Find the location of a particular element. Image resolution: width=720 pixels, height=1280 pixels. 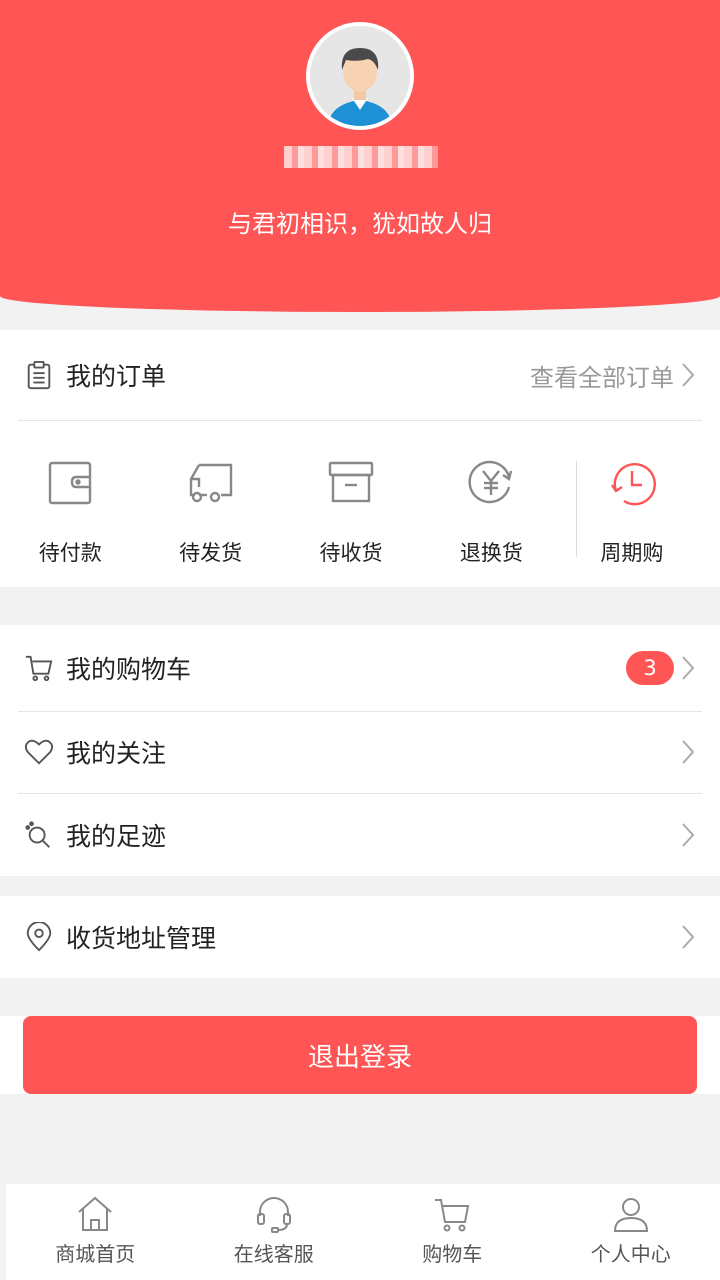

menu-item-address: 收货地址管理 is located at coordinates (360, 937).